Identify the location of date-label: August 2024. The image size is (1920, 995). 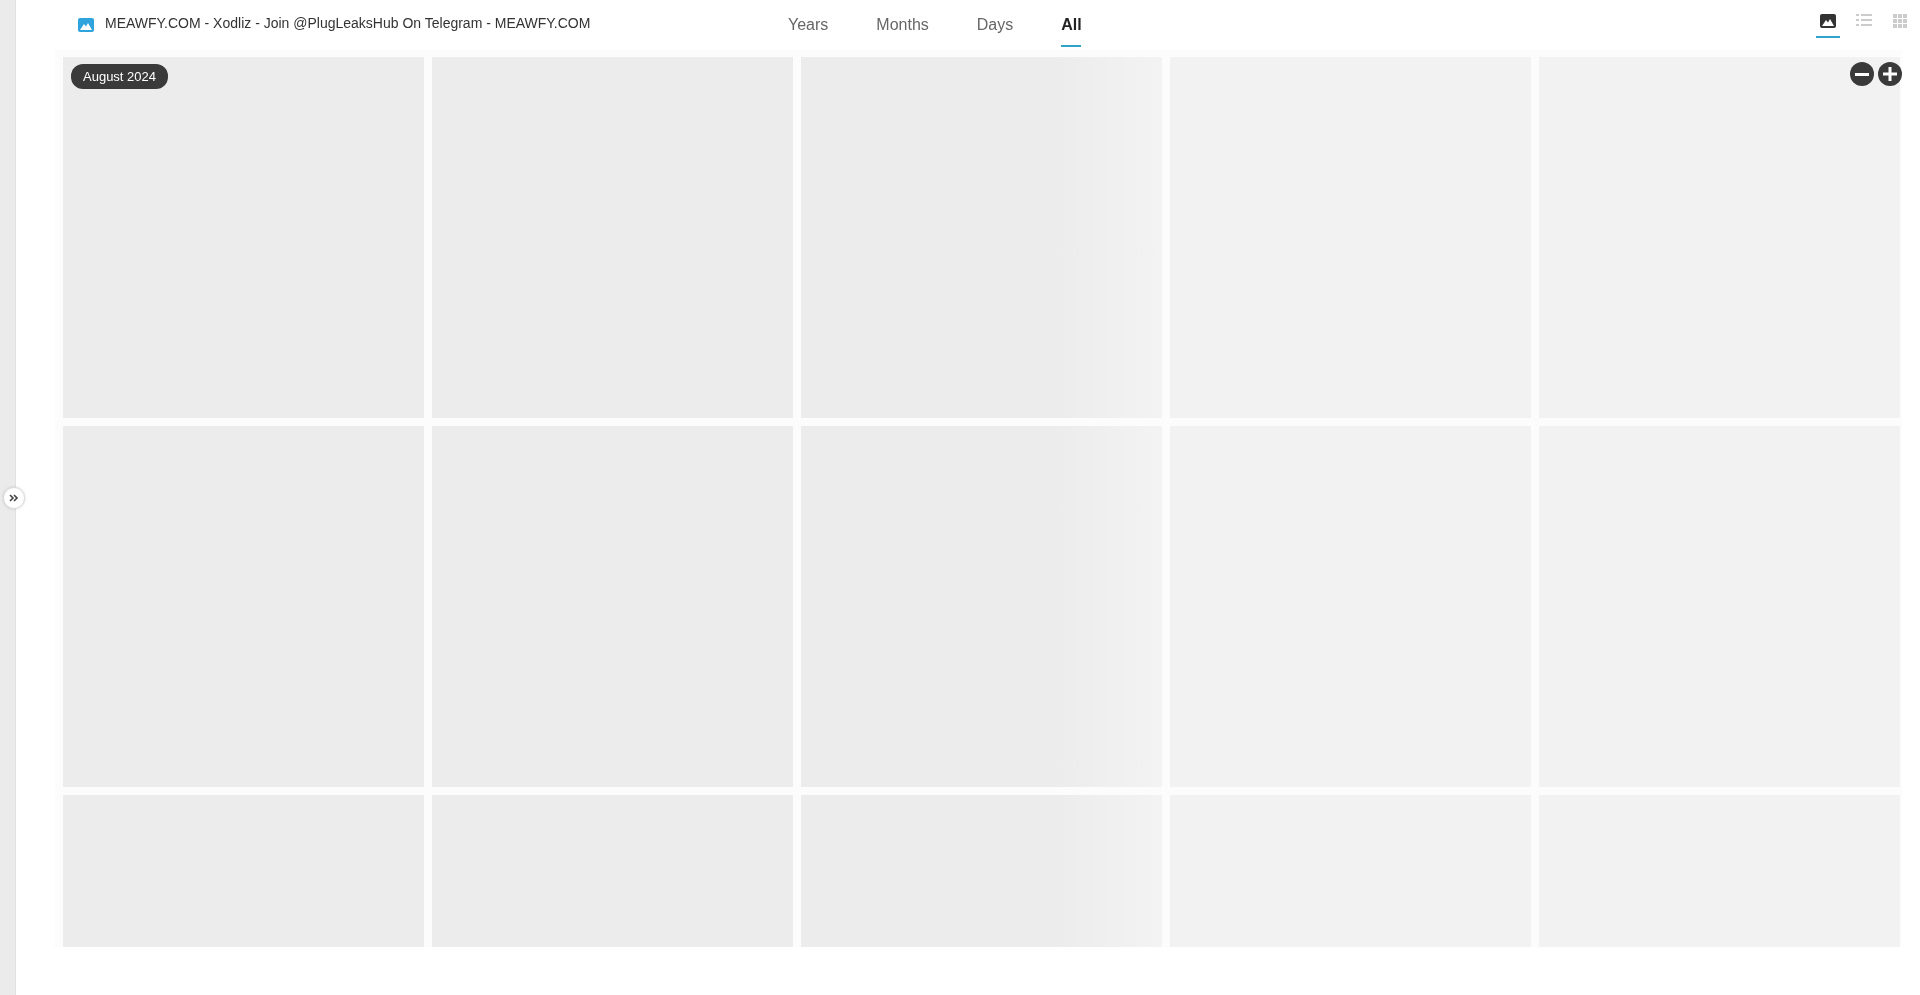
(119, 76).